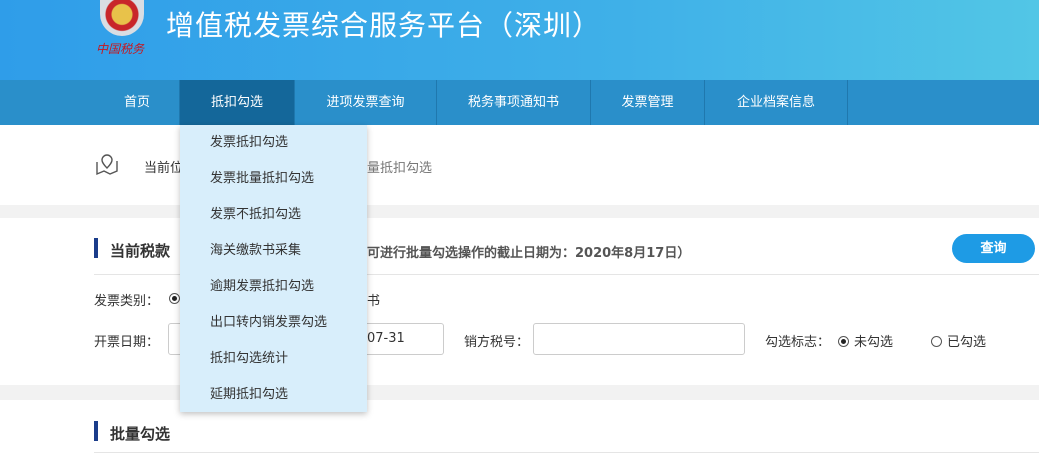 The height and width of the screenshot is (461, 1039). What do you see at coordinates (273, 365) in the screenshot?
I see `menu-item: 抵扣勾选统计` at bounding box center [273, 365].